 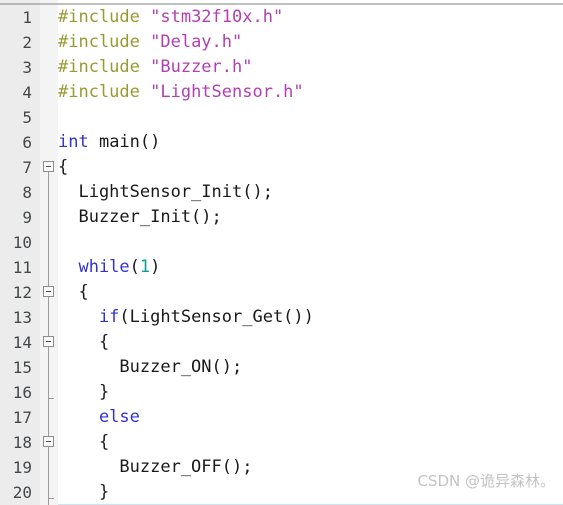 I want to click on line-number: 9, so click(x=27, y=217).